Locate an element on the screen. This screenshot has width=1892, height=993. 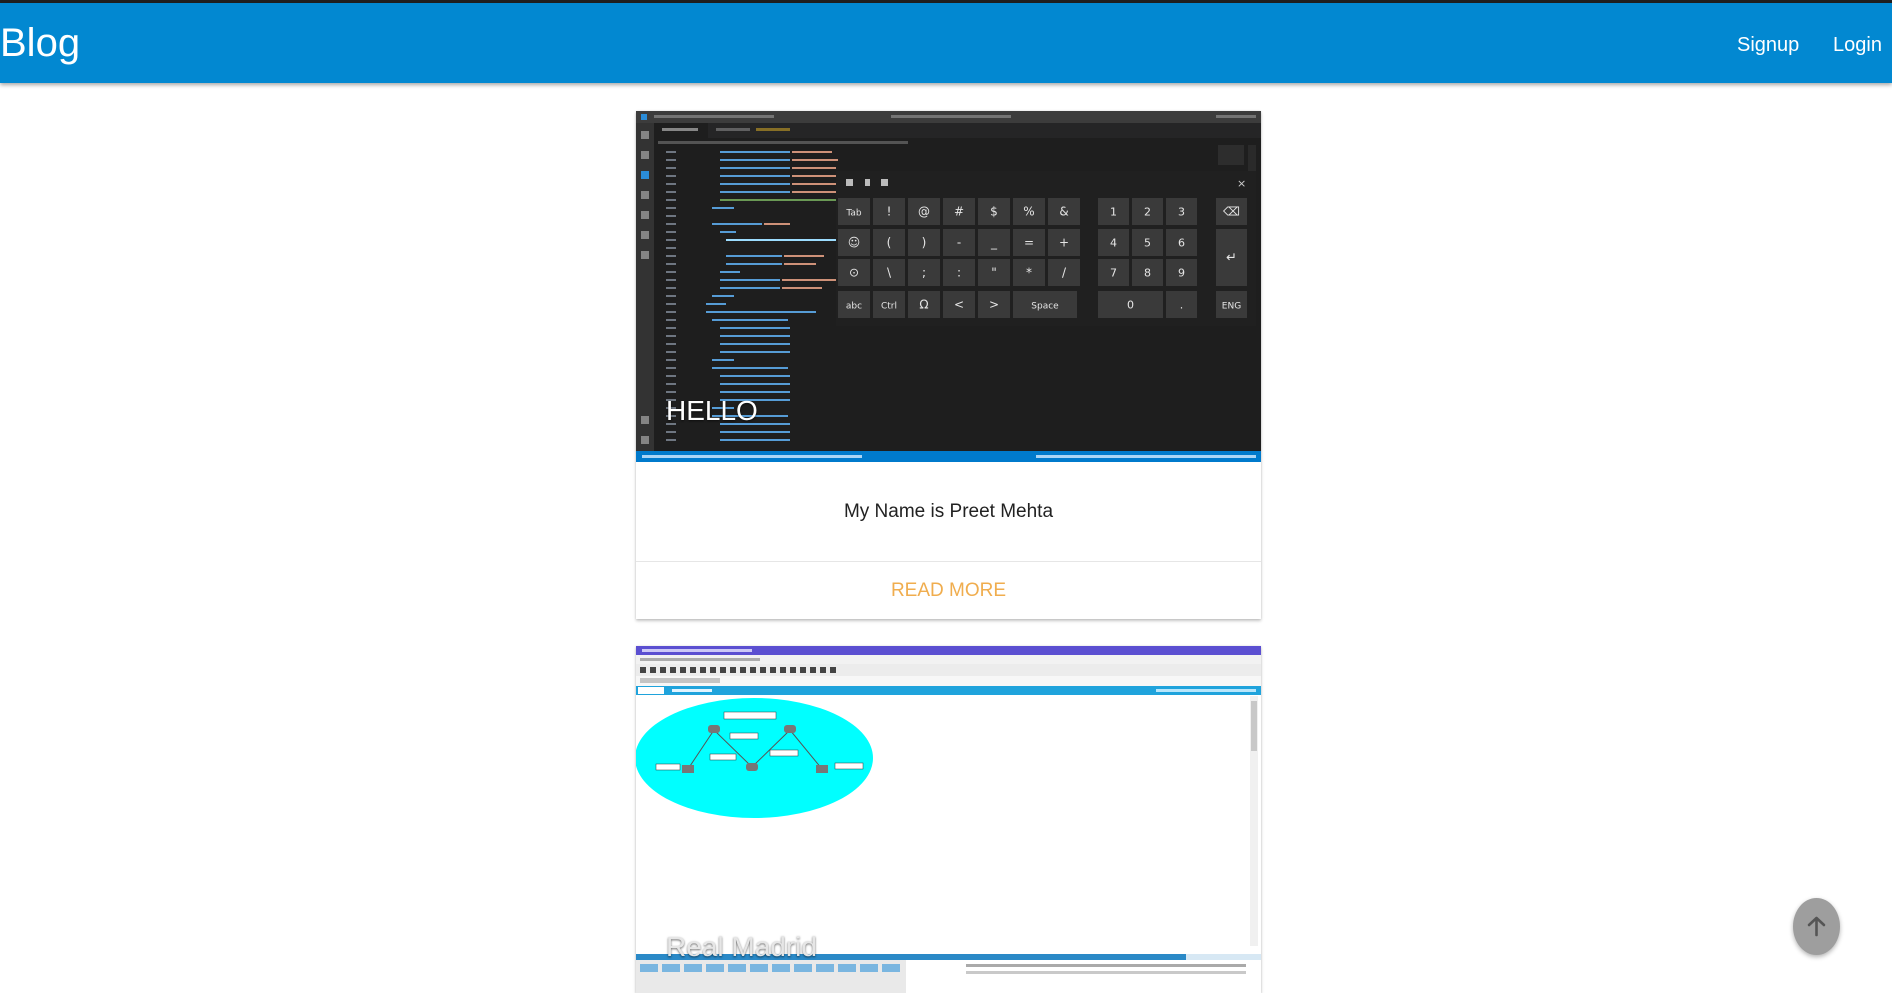
keyboard-key-label: # is located at coordinates (959, 212).